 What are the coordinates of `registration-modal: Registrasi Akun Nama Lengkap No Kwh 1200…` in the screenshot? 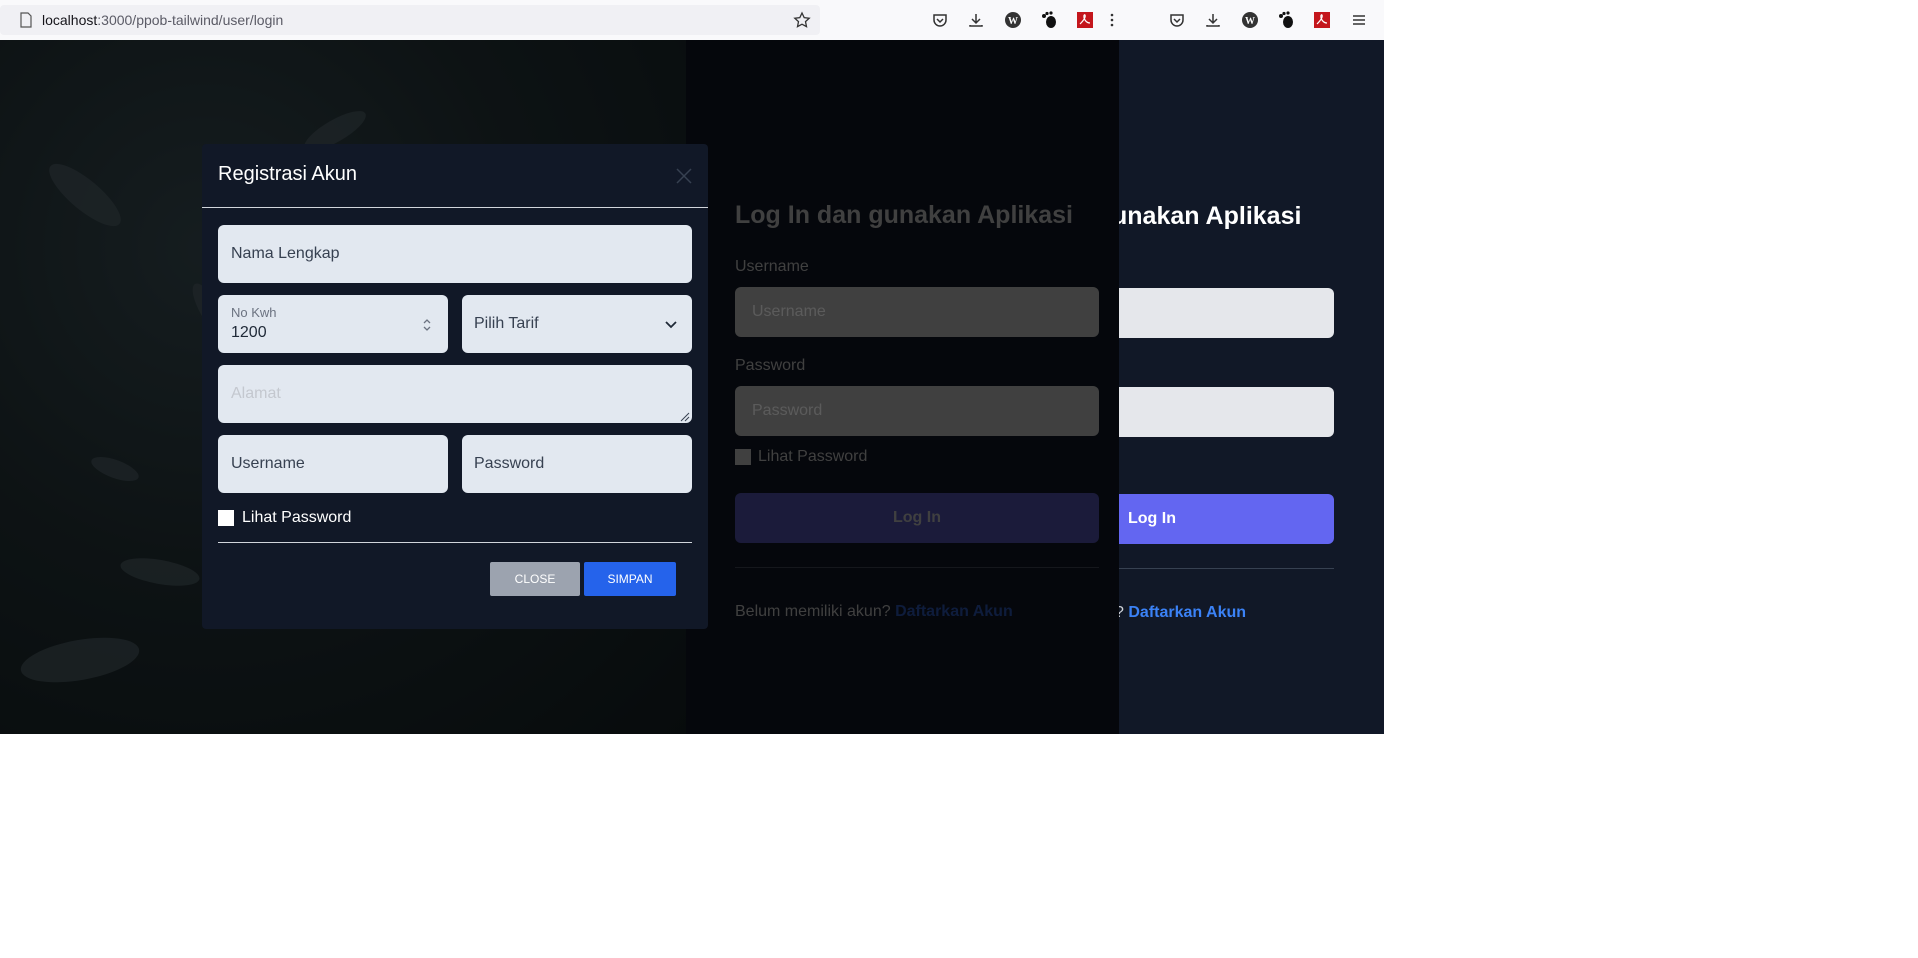 It's located at (455, 386).